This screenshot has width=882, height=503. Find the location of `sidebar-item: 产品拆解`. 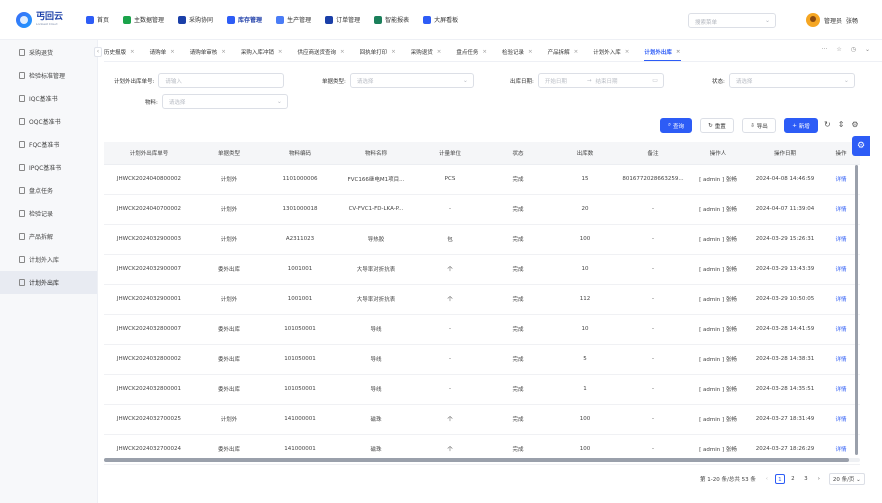

sidebar-item: 产品拆解 is located at coordinates (48, 236).